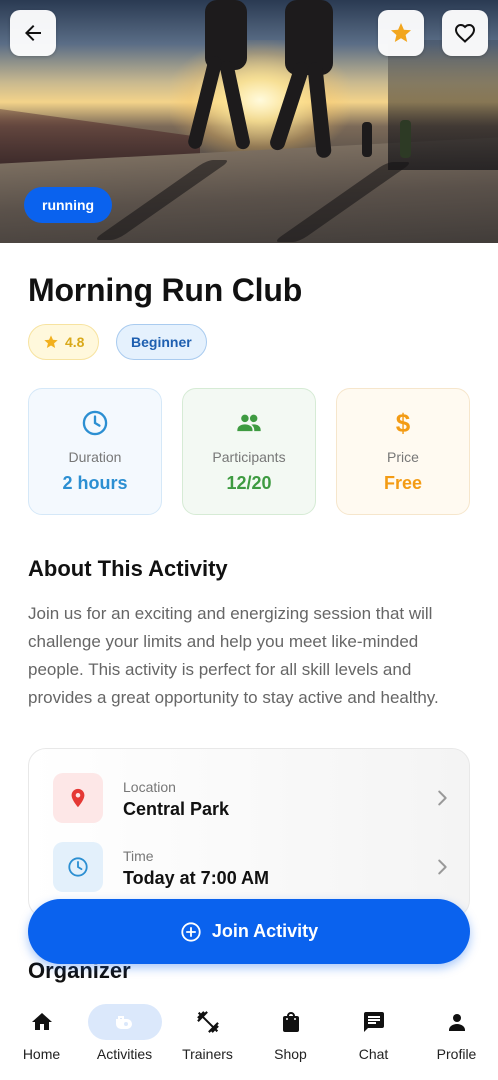 The image size is (498, 1080). Describe the element at coordinates (403, 483) in the screenshot. I see `price-value: Free` at that location.